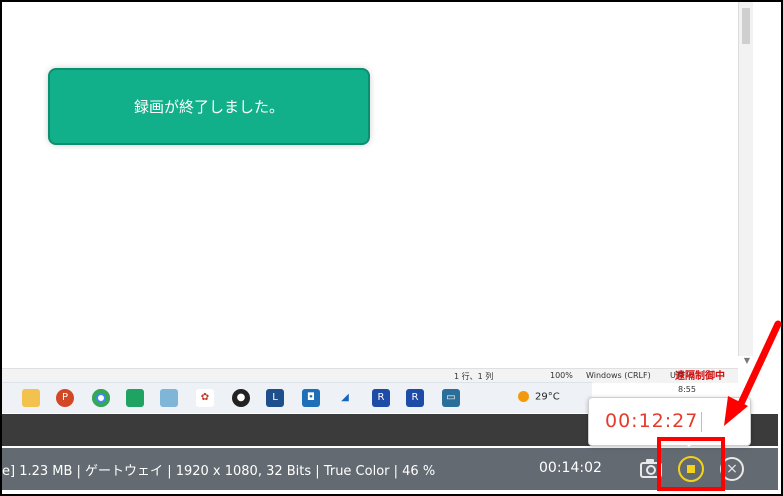 Image resolution: width=783 pixels, height=496 pixels. Describe the element at coordinates (311, 398) in the screenshot. I see `shield-app-icon: ◘` at that location.